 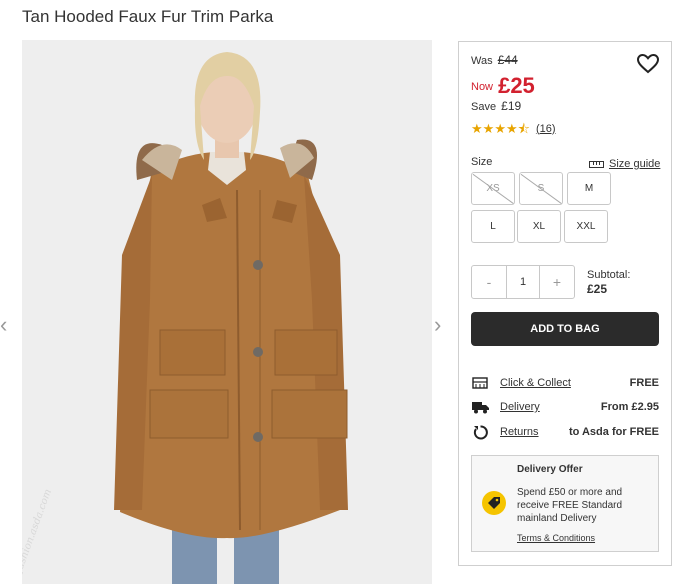 I want to click on size-guide-label: Size guide, so click(x=635, y=164).